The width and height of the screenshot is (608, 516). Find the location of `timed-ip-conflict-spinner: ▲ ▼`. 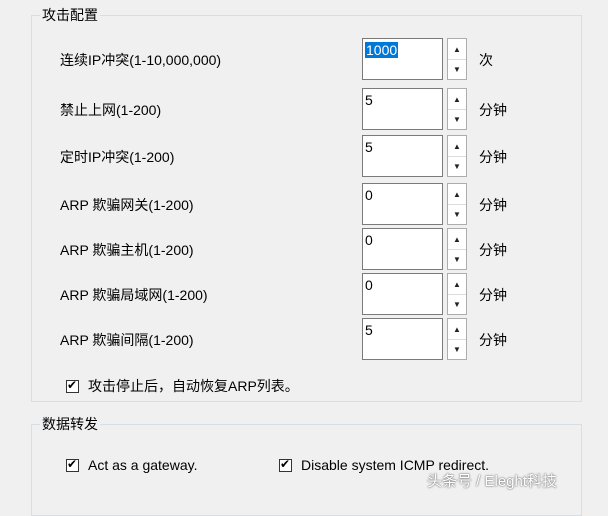

timed-ip-conflict-spinner: ▲ ▼ is located at coordinates (457, 156).